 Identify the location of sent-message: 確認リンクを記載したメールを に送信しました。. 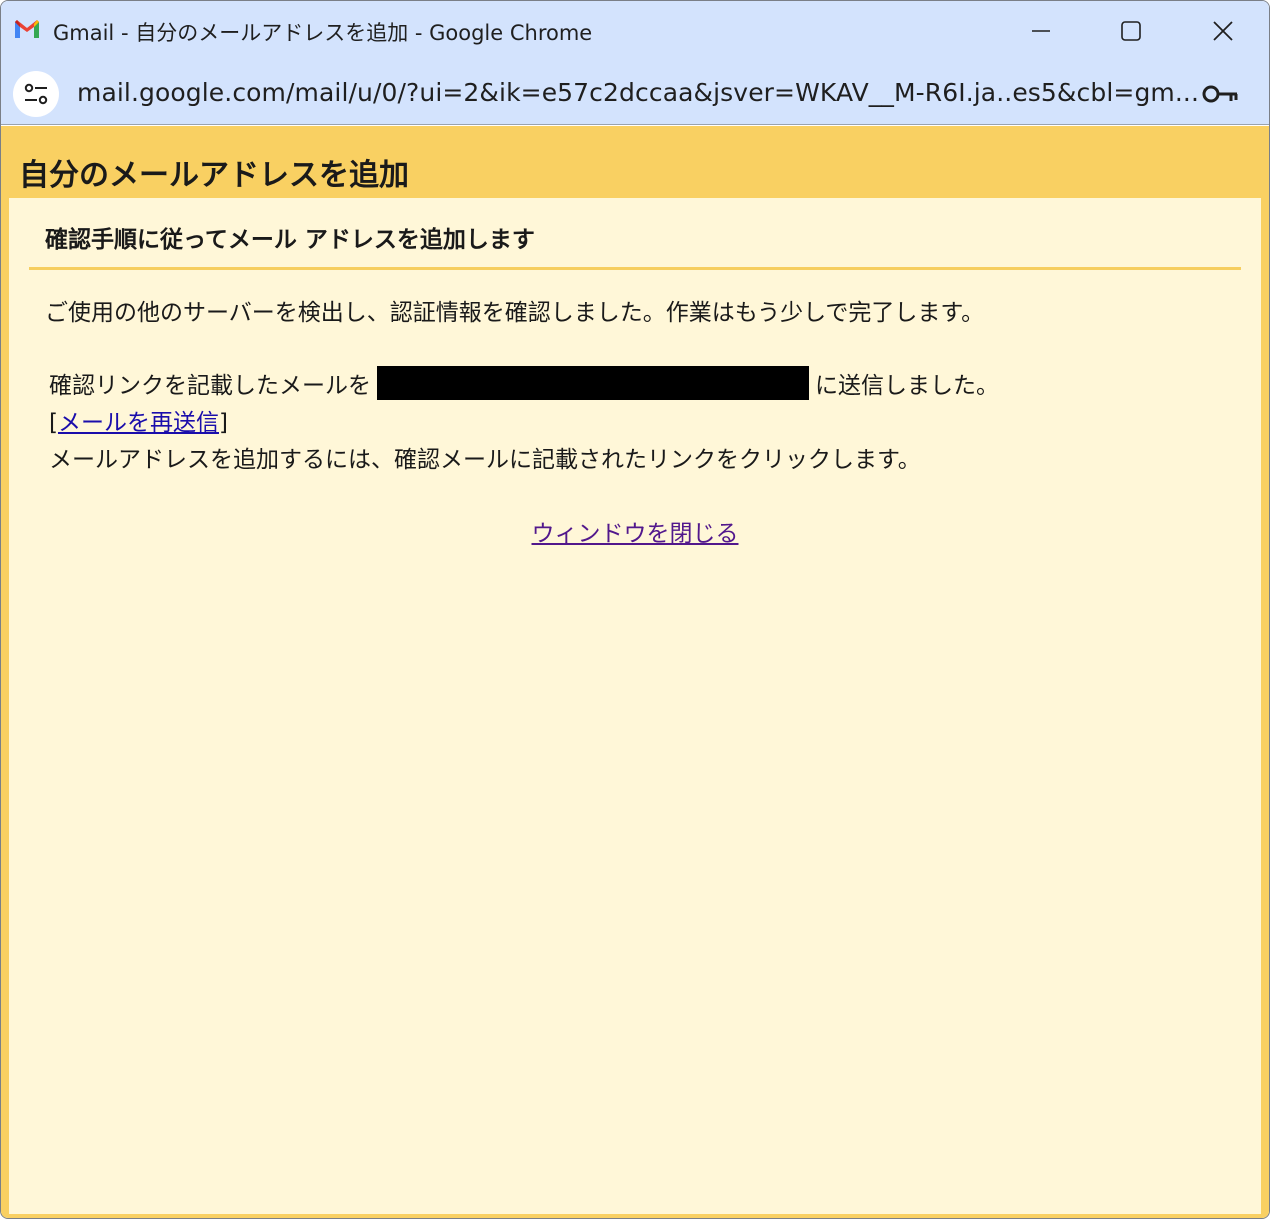
(524, 383).